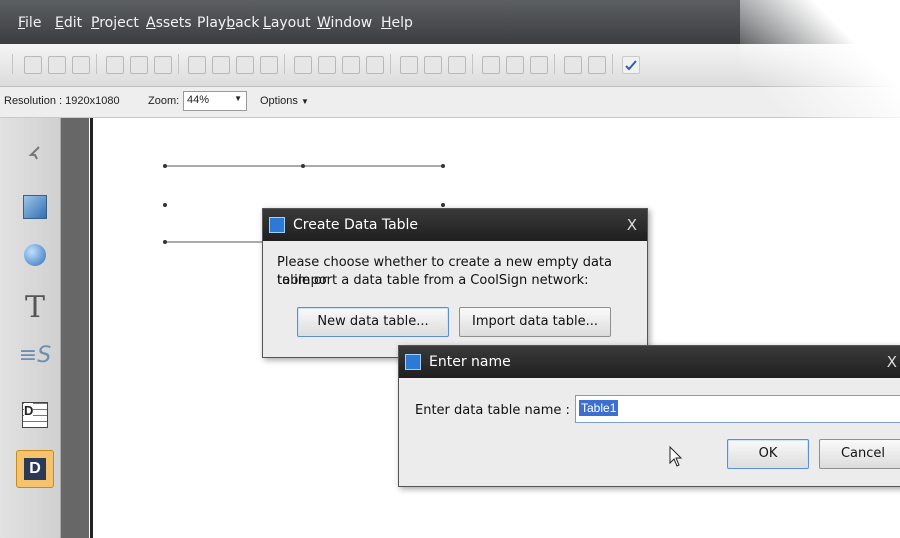 The image size is (900, 538). I want to click on send-back-icon, so click(515, 65).